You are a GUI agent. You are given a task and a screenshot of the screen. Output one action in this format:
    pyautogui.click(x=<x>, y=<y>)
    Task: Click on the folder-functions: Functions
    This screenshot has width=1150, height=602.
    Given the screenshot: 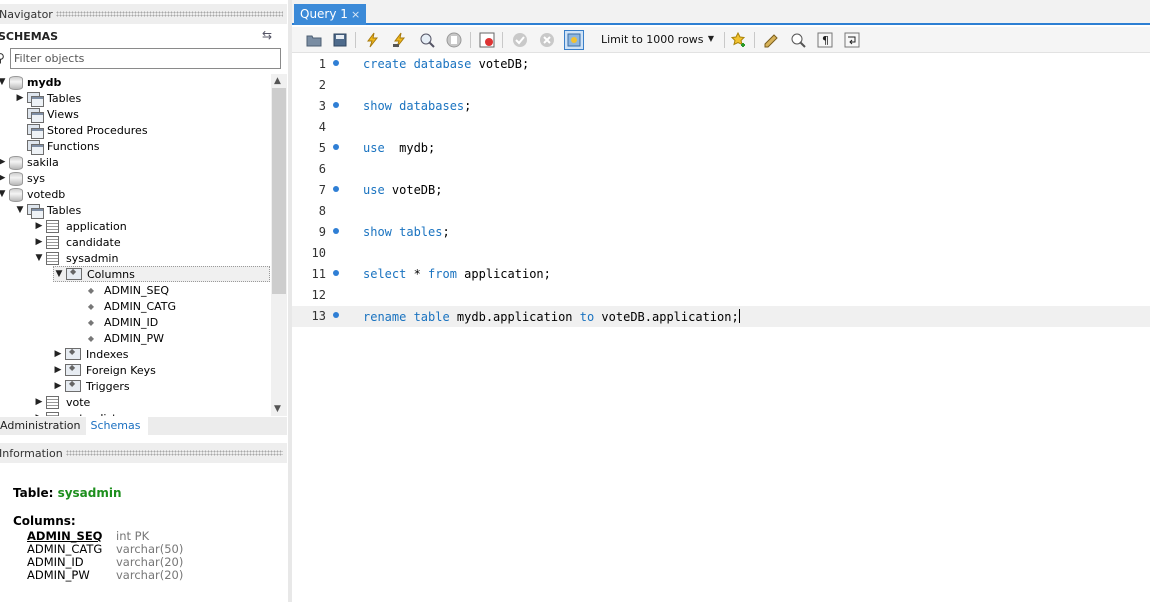 What is the action you would take?
    pyautogui.click(x=57, y=146)
    